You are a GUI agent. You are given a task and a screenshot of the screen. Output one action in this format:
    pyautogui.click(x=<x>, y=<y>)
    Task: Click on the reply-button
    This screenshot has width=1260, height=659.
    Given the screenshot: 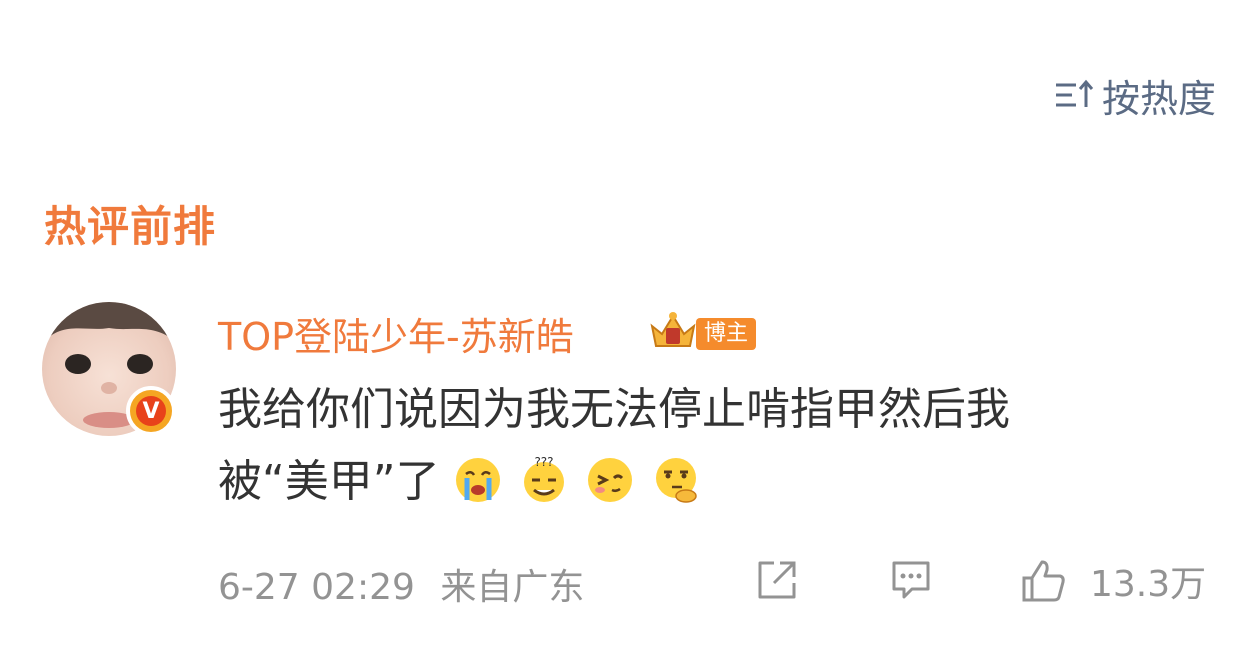 What is the action you would take?
    pyautogui.click(x=911, y=580)
    